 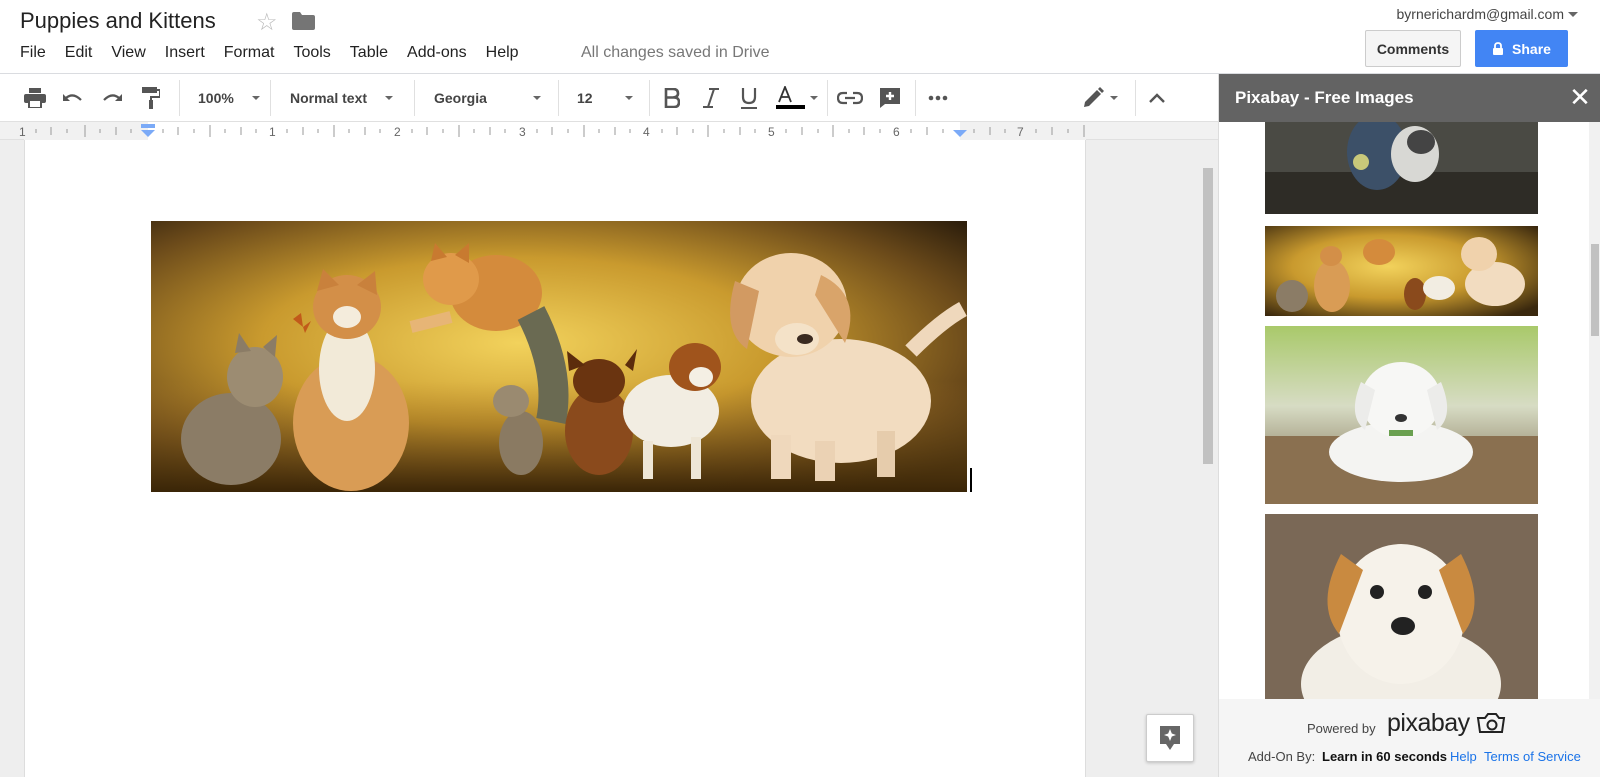 I want to click on zoom-value: 100%, so click(x=216, y=98).